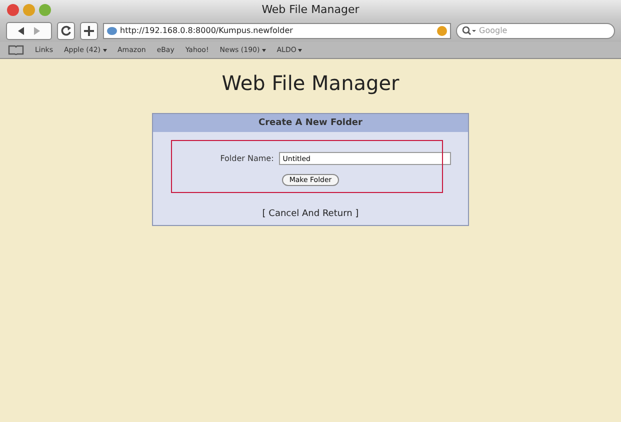 Image resolution: width=621 pixels, height=422 pixels. I want to click on window-title: Web File Manager, so click(311, 9).